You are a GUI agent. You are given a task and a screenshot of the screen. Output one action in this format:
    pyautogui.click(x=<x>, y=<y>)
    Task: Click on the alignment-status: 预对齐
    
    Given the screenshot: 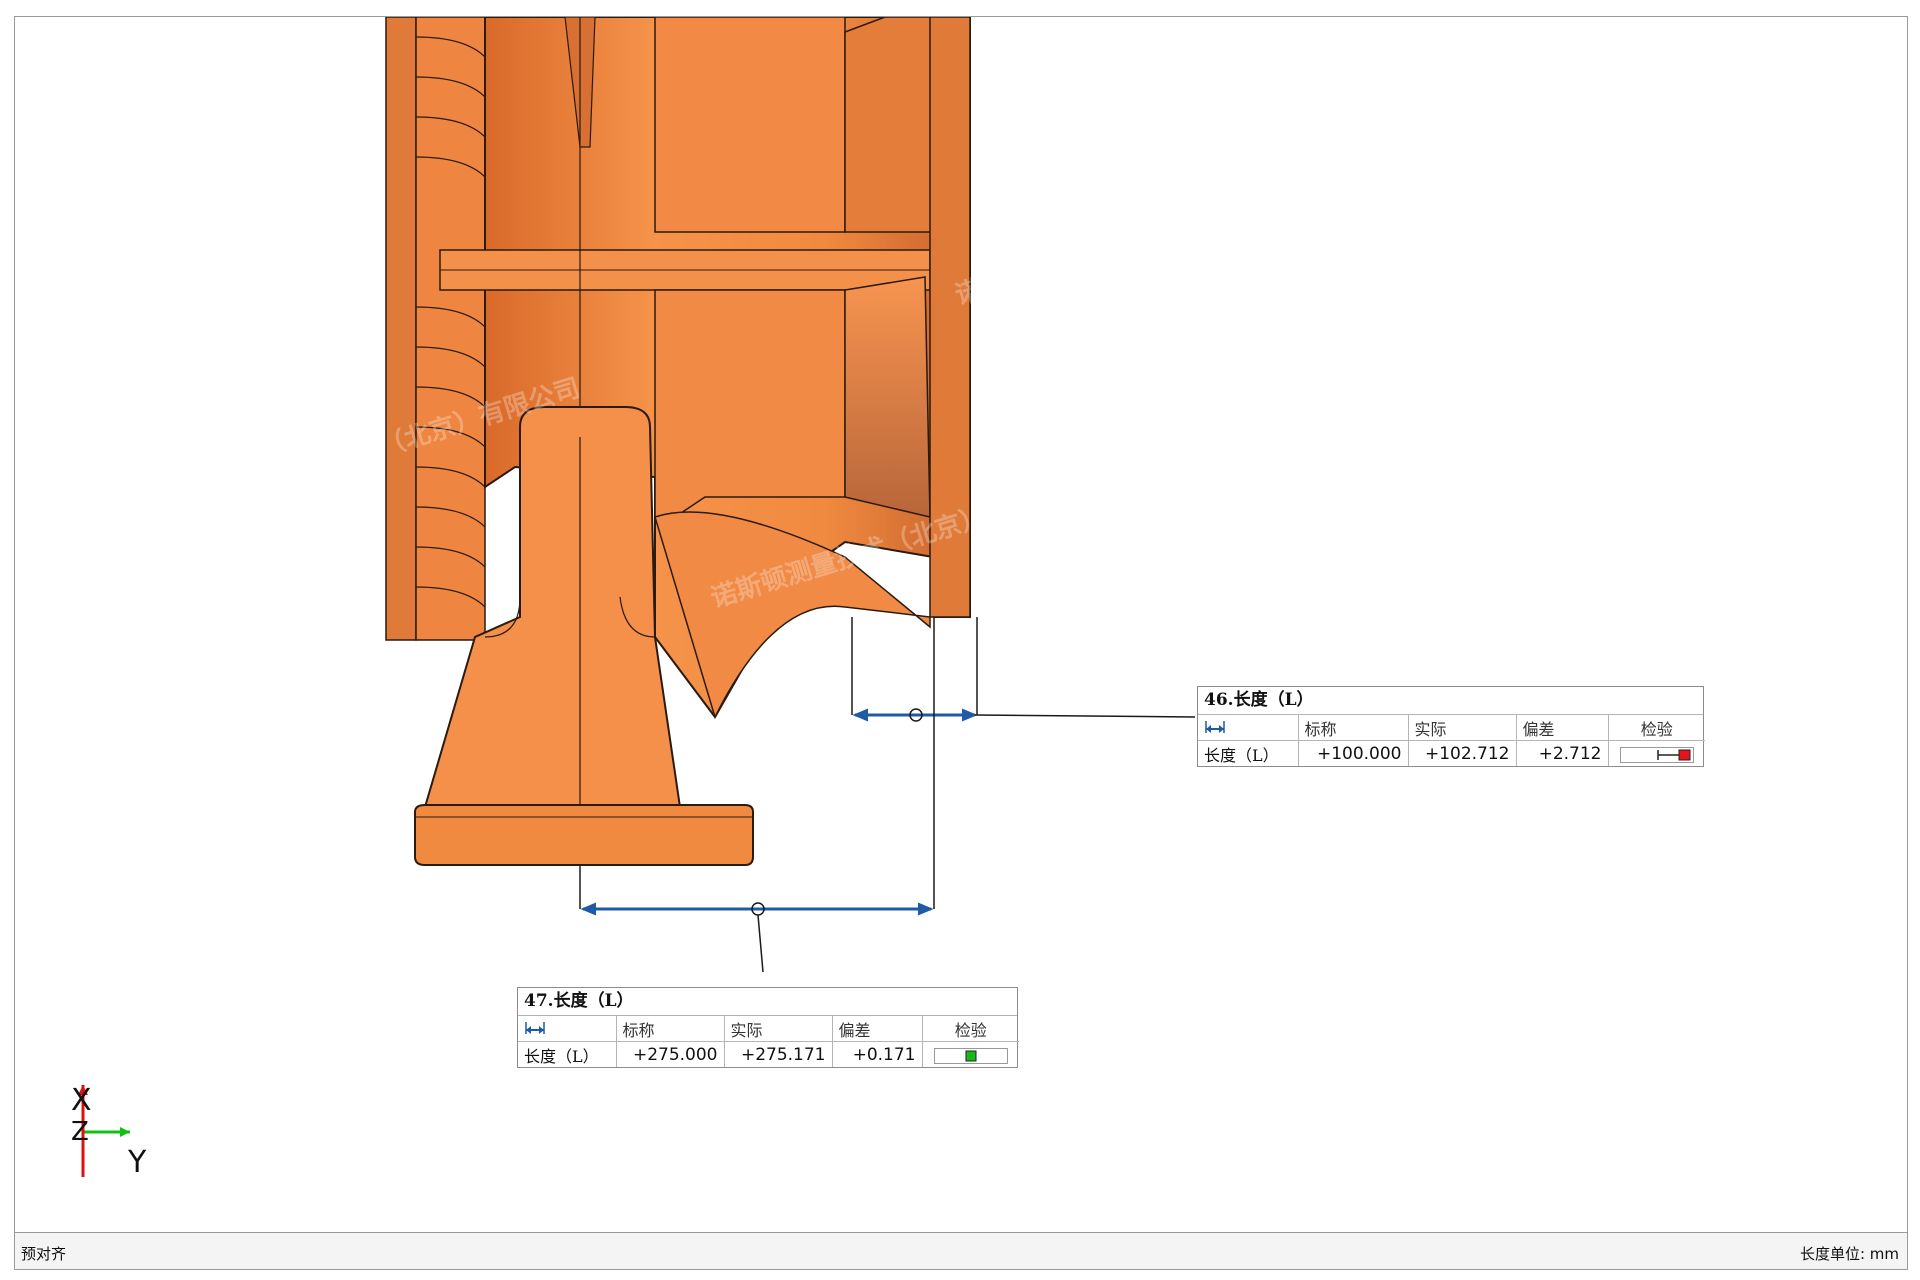 What is the action you would take?
    pyautogui.click(x=44, y=1254)
    